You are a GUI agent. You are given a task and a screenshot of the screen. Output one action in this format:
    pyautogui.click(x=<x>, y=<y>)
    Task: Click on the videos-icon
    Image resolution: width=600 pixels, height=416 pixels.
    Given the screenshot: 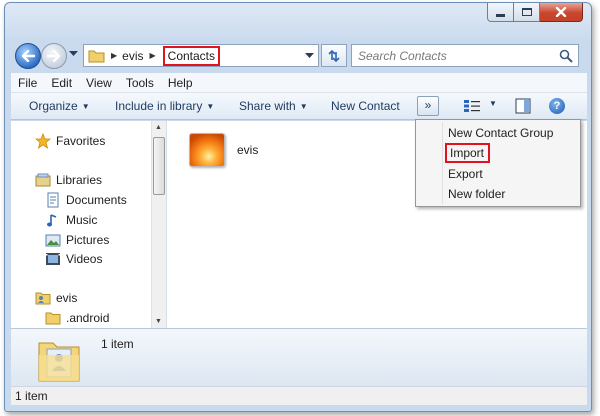 What is the action you would take?
    pyautogui.click(x=53, y=259)
    